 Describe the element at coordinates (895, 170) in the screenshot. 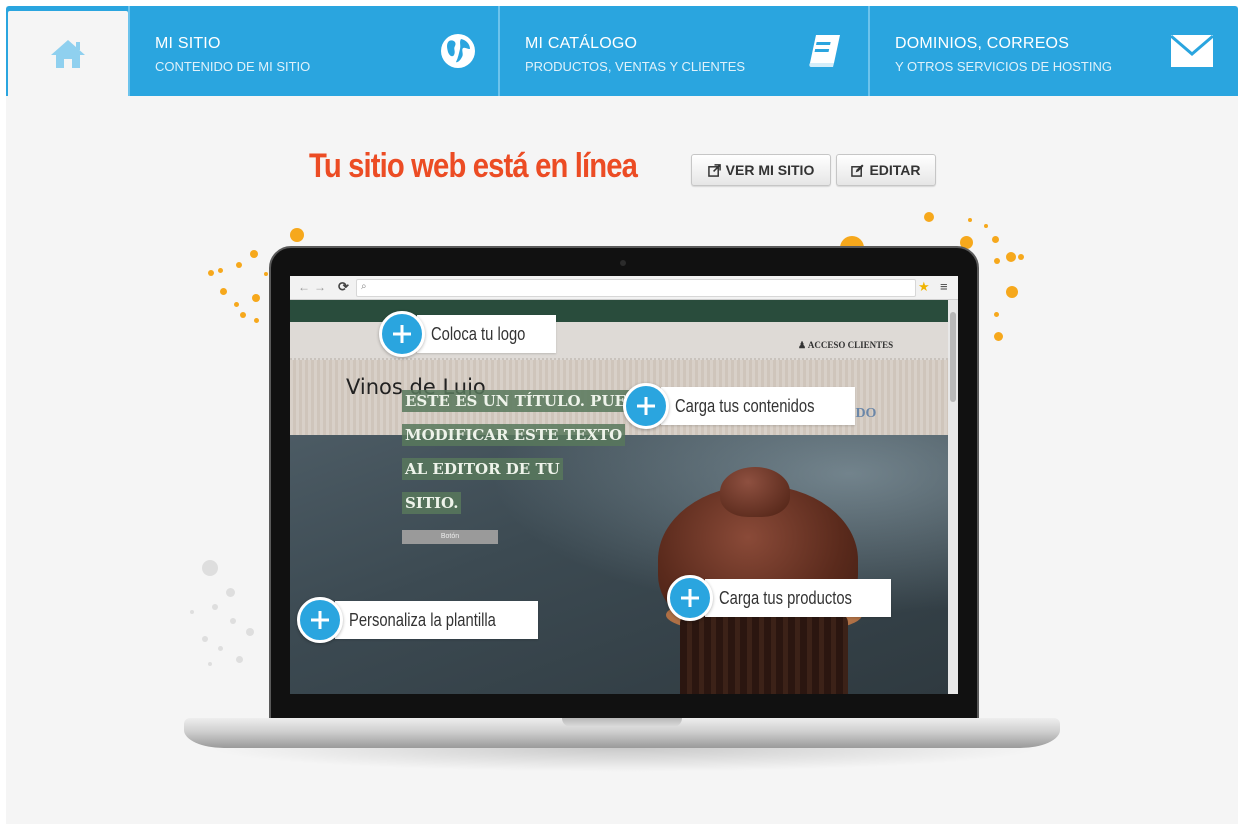

I see `edit-label: EDITAR` at that location.